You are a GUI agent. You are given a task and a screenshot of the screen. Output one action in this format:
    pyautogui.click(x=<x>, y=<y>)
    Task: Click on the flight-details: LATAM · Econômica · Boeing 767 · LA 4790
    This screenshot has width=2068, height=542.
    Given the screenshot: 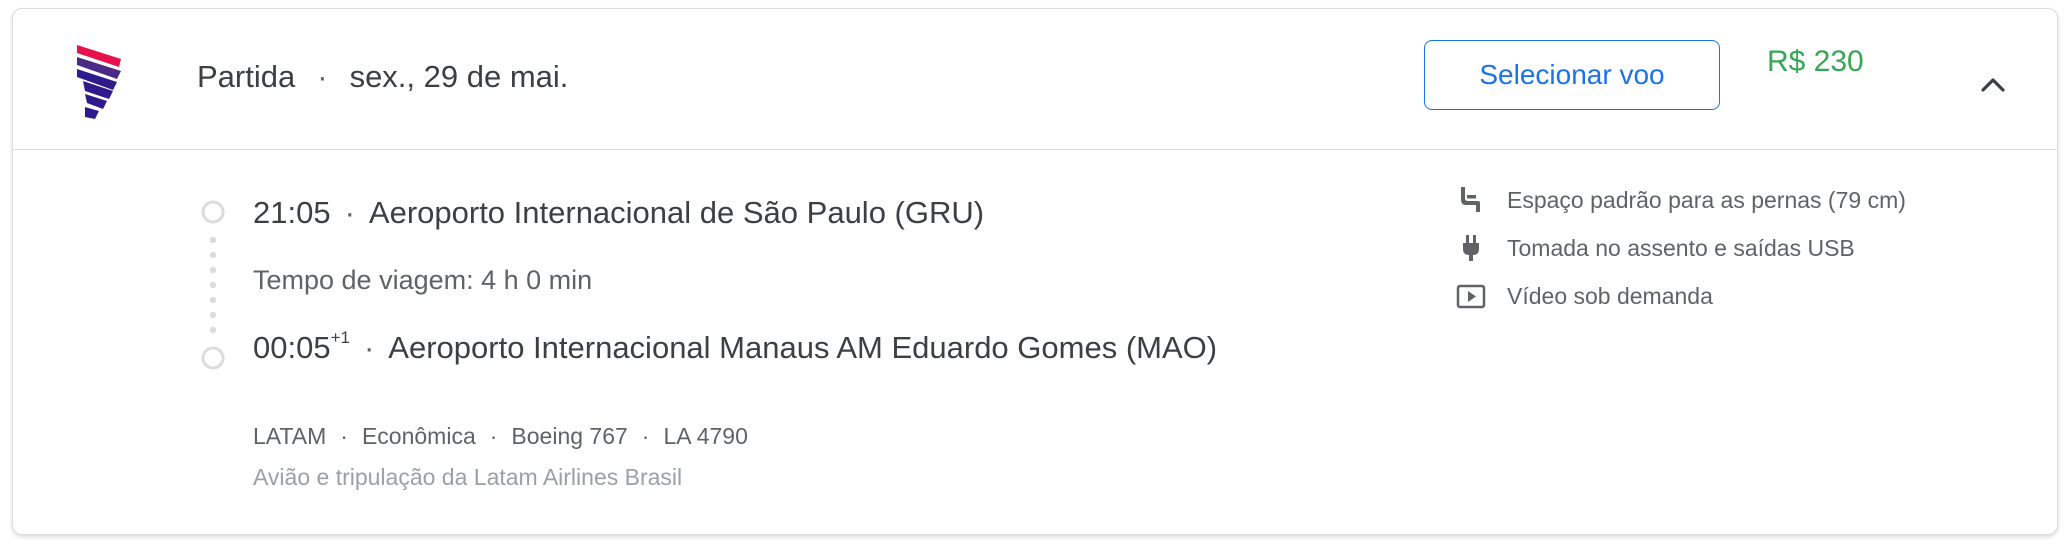 What is the action you would take?
    pyautogui.click(x=500, y=436)
    